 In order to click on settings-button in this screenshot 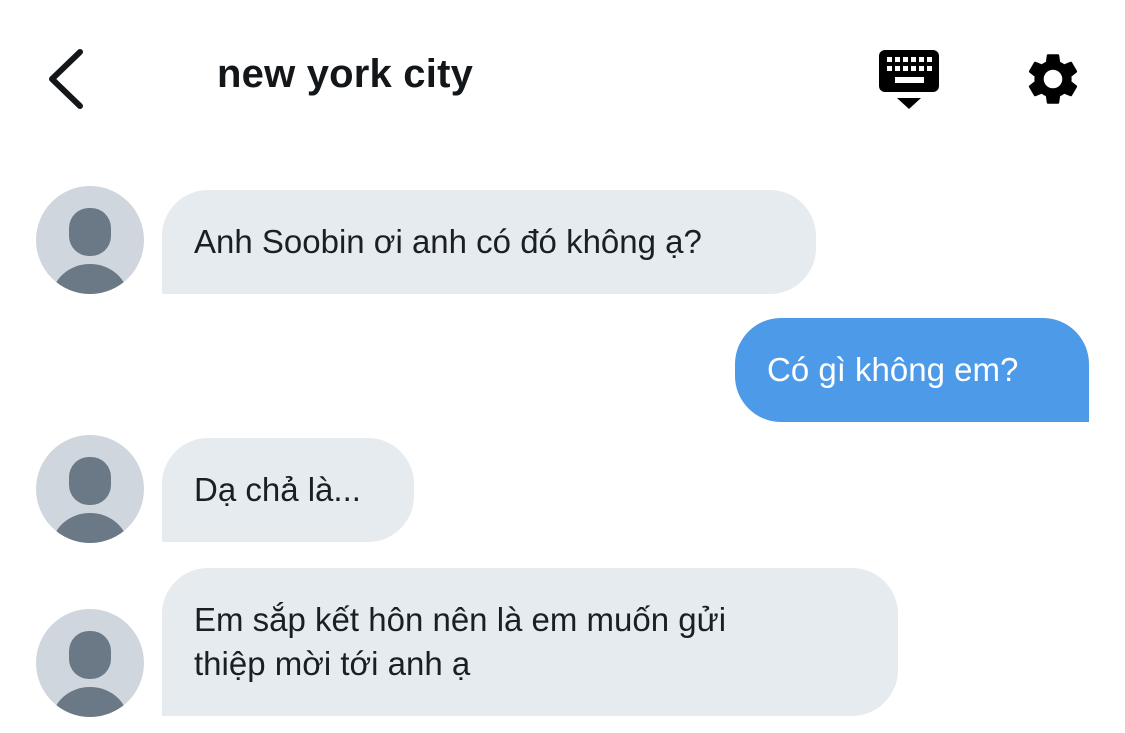, I will do `click(1053, 79)`.